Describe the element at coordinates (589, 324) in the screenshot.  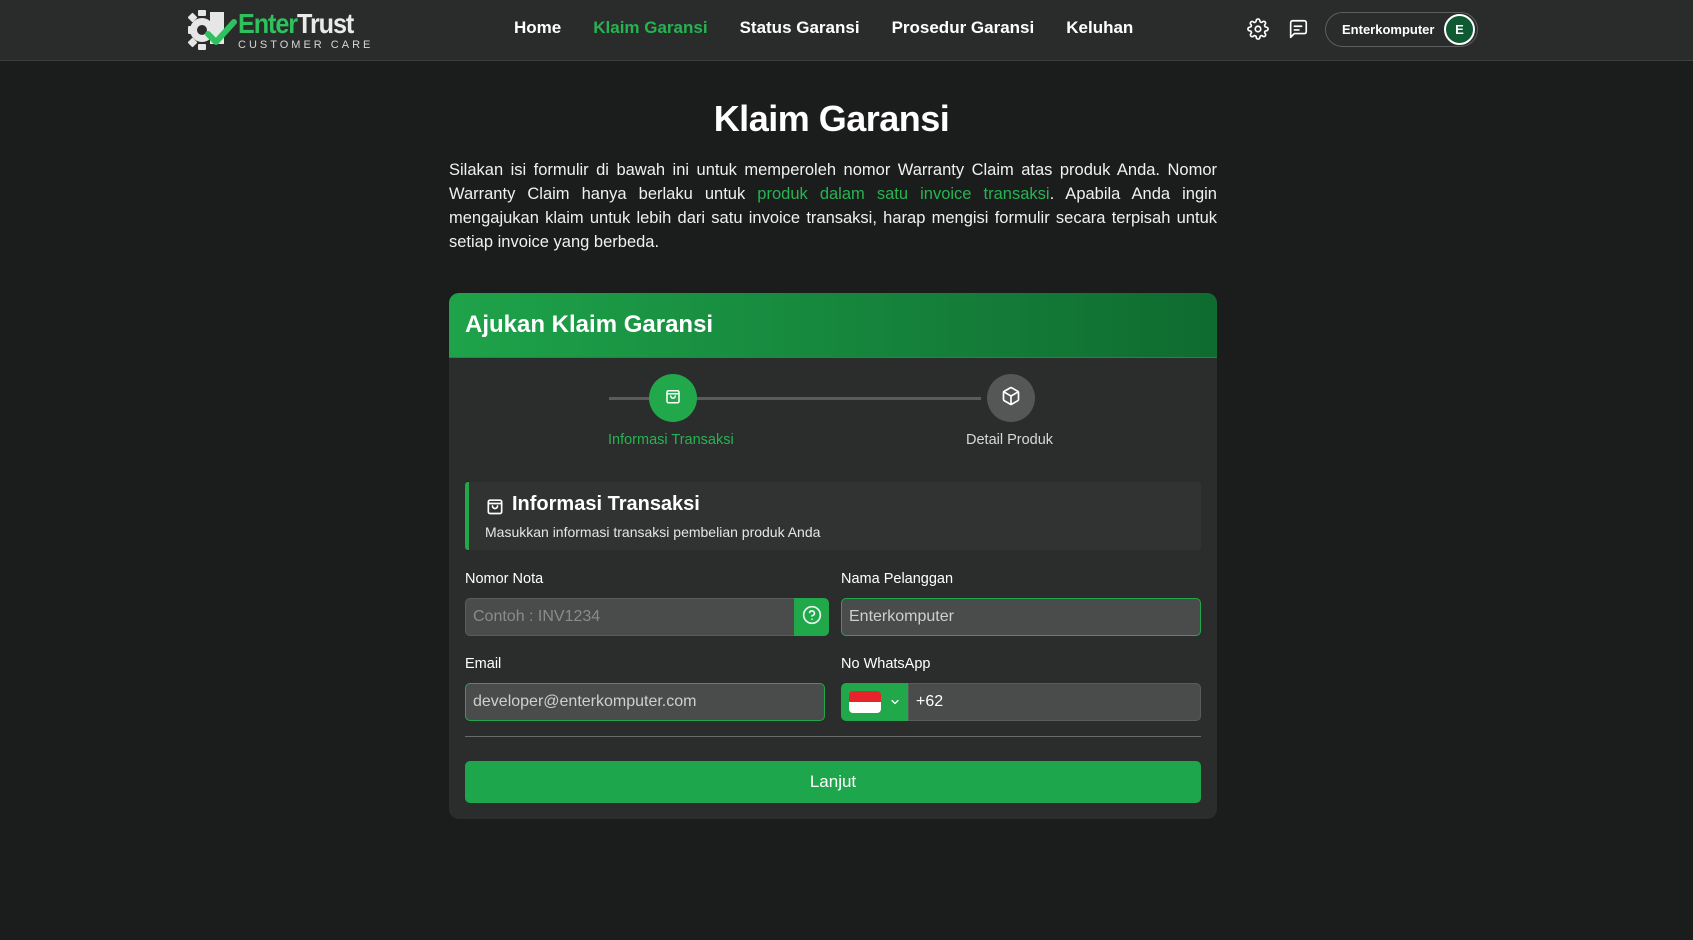
I see `card-title: Ajukan Klaim Garansi` at that location.